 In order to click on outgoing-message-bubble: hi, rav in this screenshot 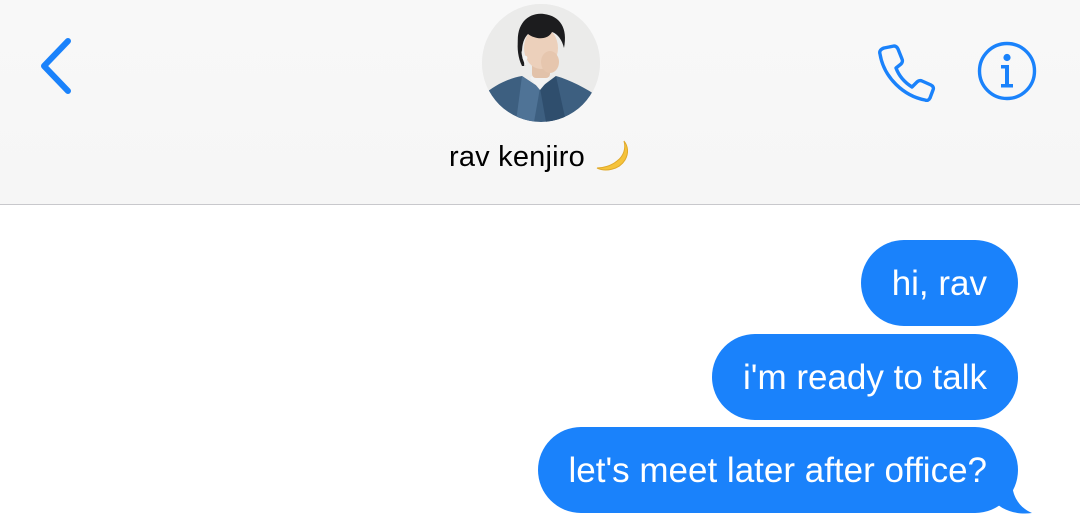, I will do `click(939, 283)`.